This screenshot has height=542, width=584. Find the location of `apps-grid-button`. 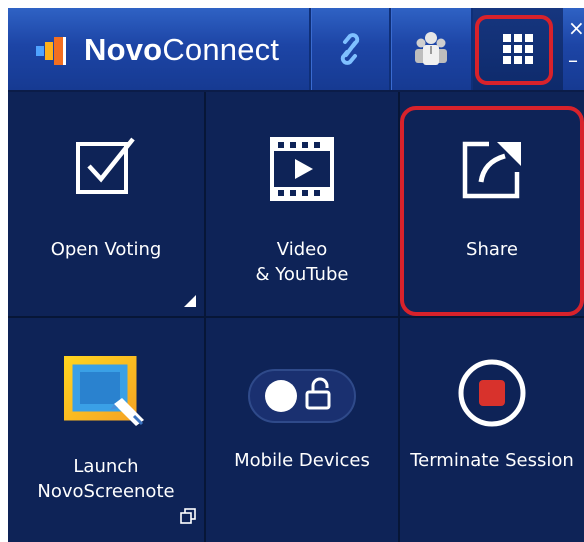

apps-grid-button is located at coordinates (518, 49).